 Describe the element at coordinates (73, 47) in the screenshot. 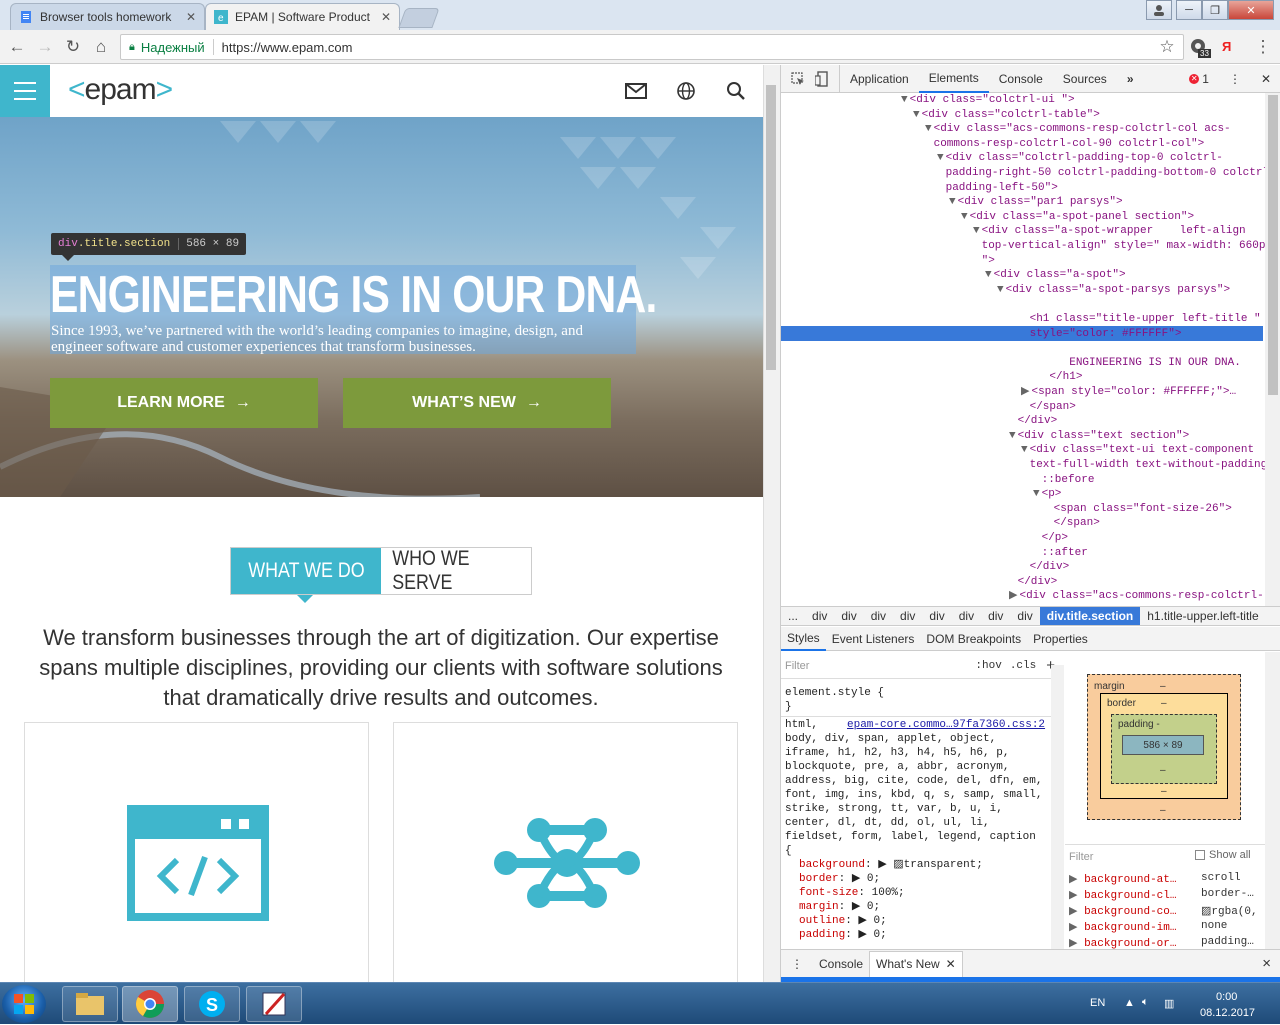

I see `reload-icon: ↻` at that location.